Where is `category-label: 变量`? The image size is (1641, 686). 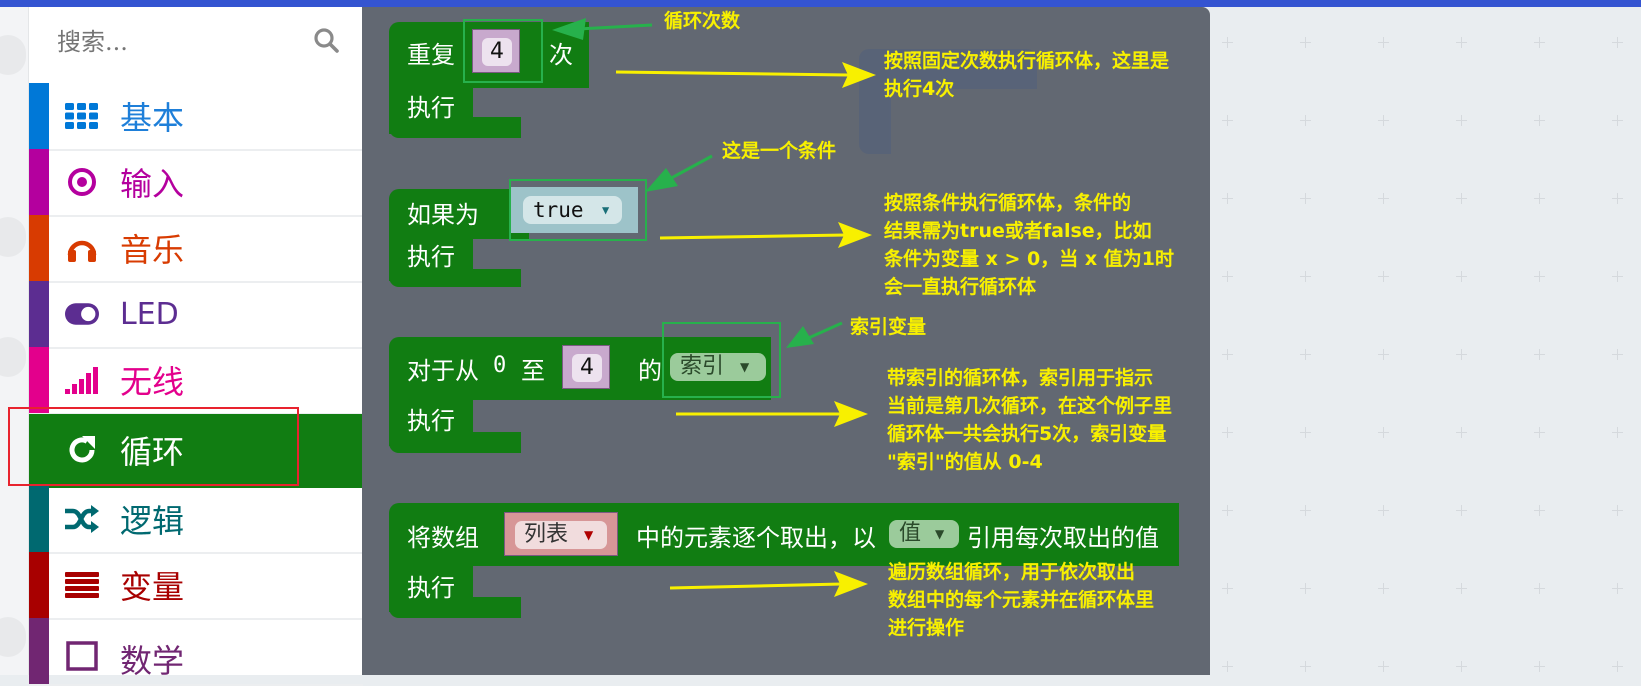
category-label: 变量 is located at coordinates (152, 587).